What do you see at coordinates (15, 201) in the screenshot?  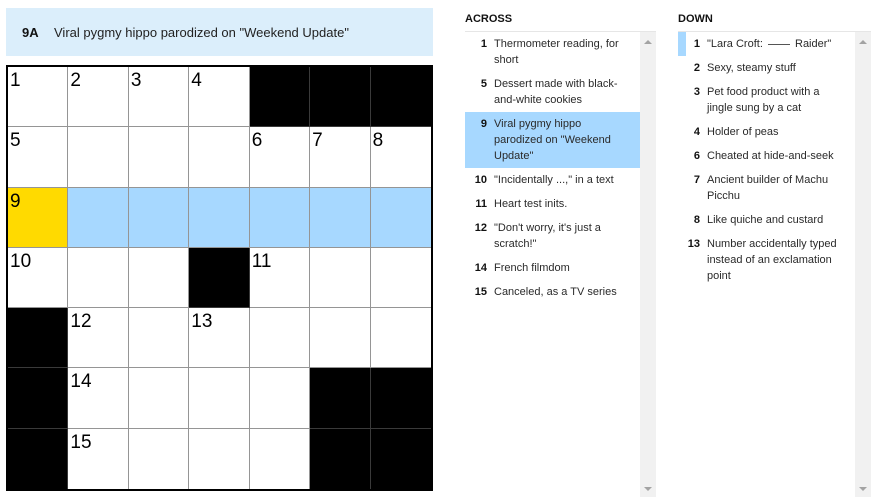 I see `cell-number: 9` at bounding box center [15, 201].